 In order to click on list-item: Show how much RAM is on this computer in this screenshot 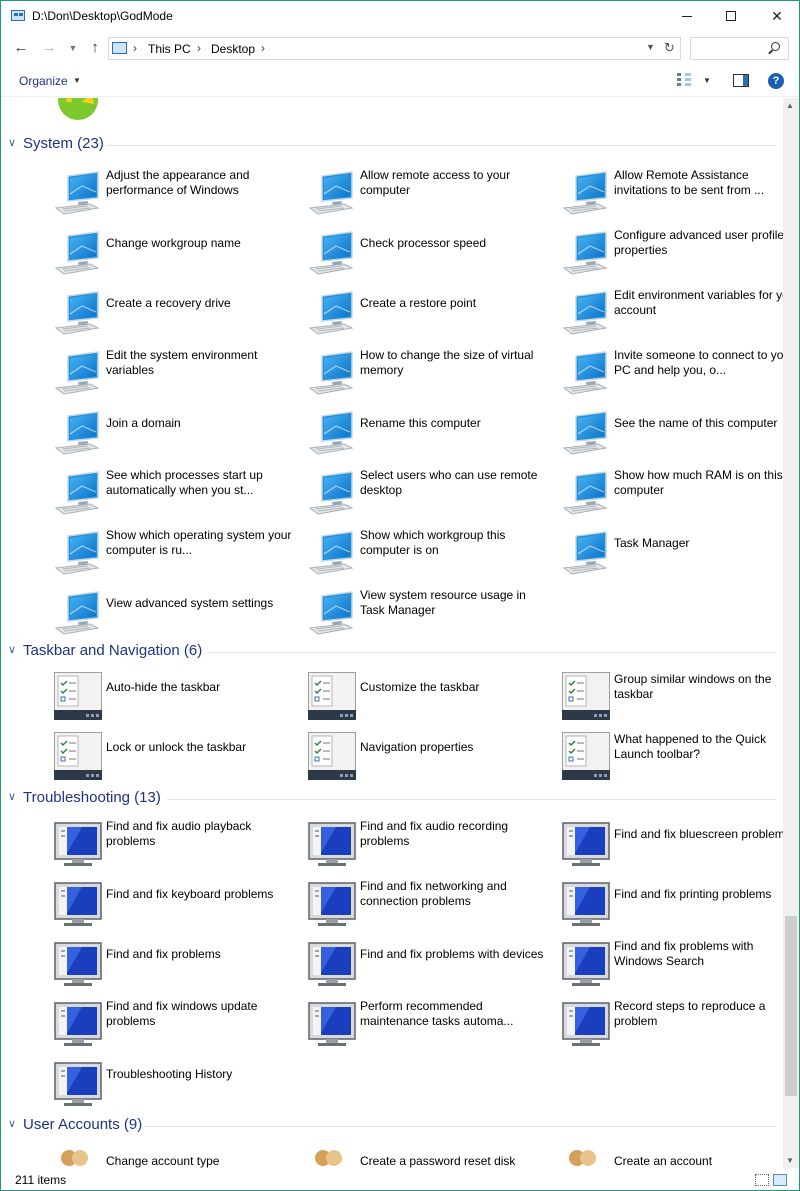, I will do `click(672, 496)`.